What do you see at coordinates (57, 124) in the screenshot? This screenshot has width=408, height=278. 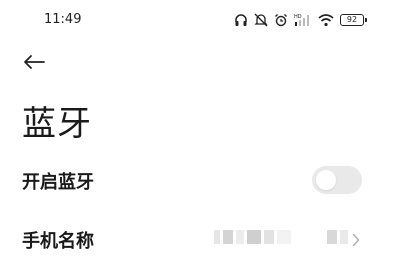 I see `page-title: 蓝牙` at bounding box center [57, 124].